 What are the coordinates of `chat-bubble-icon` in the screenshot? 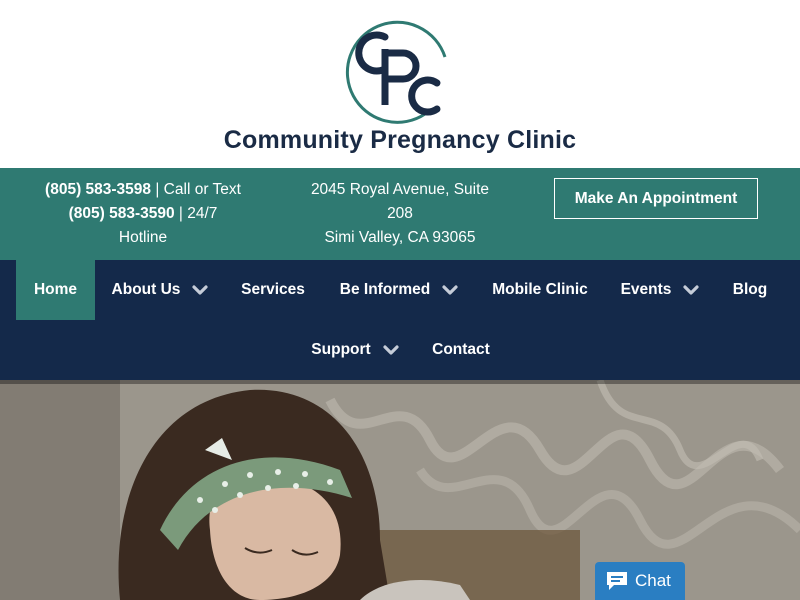 It's located at (617, 581).